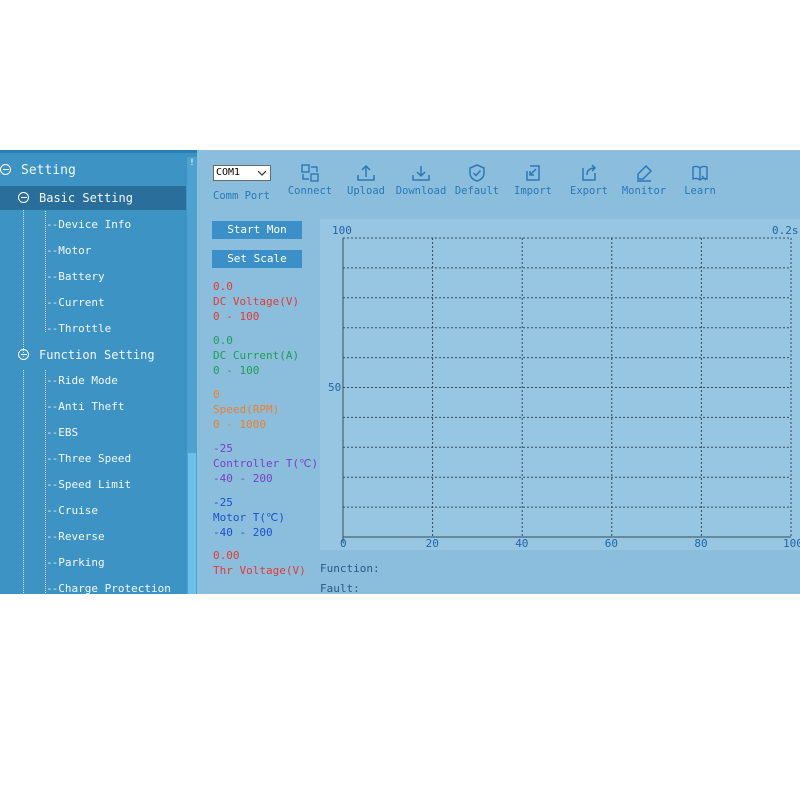 This screenshot has height=800, width=800. I want to click on fault-status-label: Fault:, so click(340, 588).